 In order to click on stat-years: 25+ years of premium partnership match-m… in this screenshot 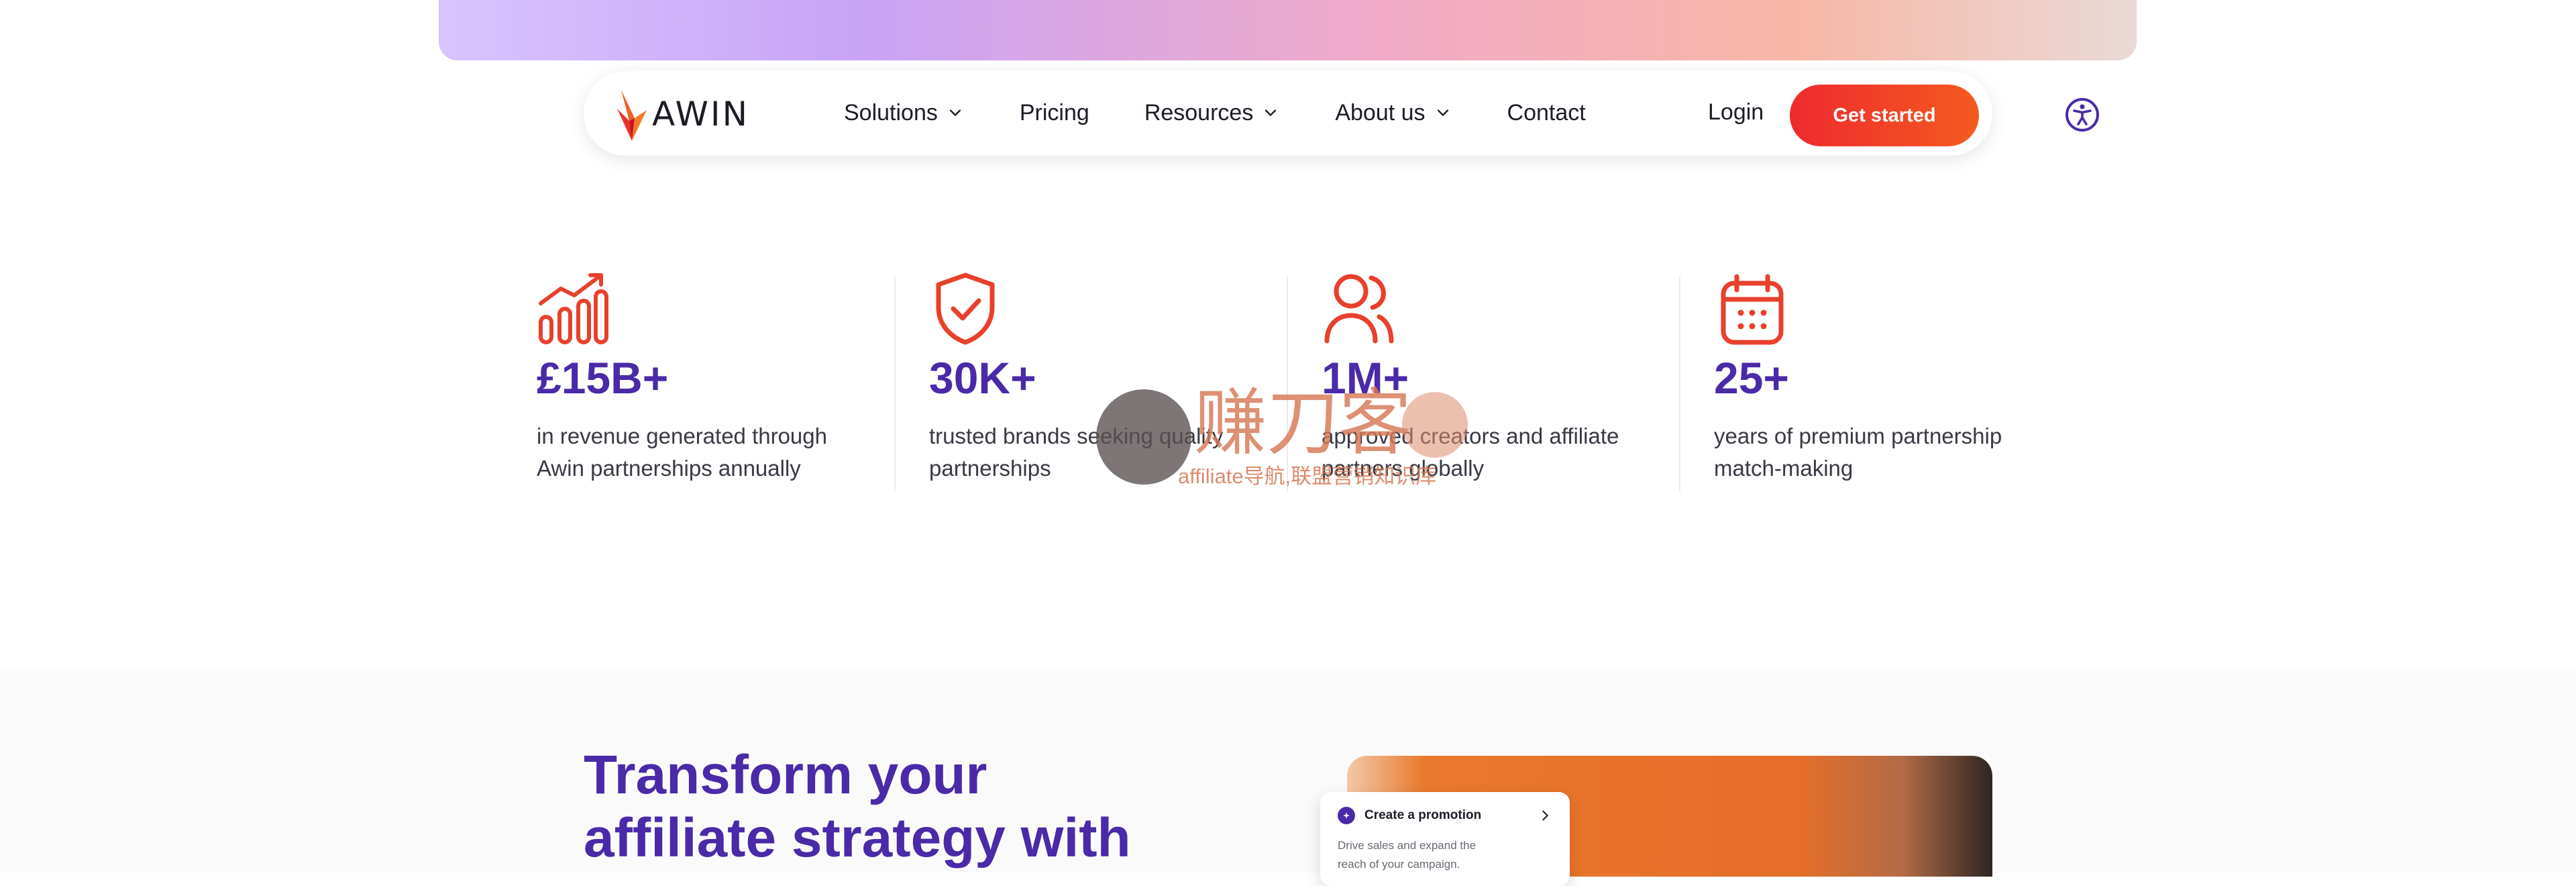, I will do `click(1892, 385)`.